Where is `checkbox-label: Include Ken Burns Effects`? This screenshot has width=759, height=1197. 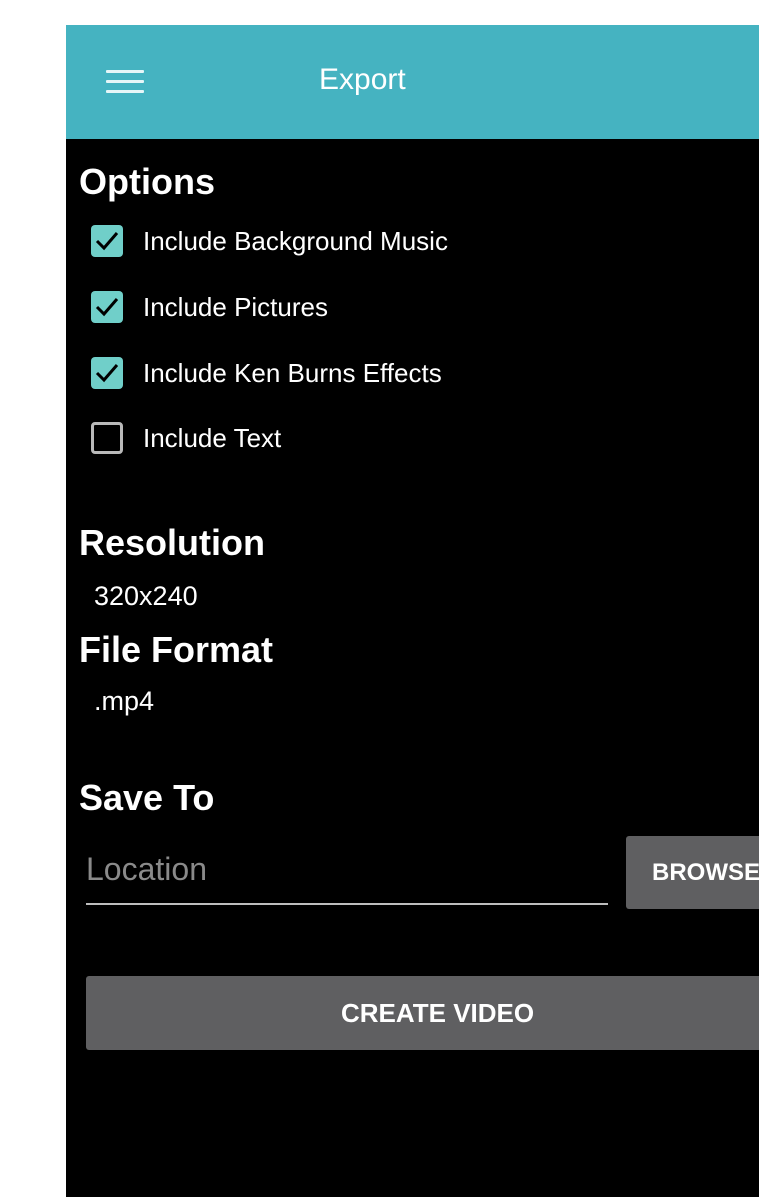
checkbox-label: Include Ken Burns Effects is located at coordinates (292, 372).